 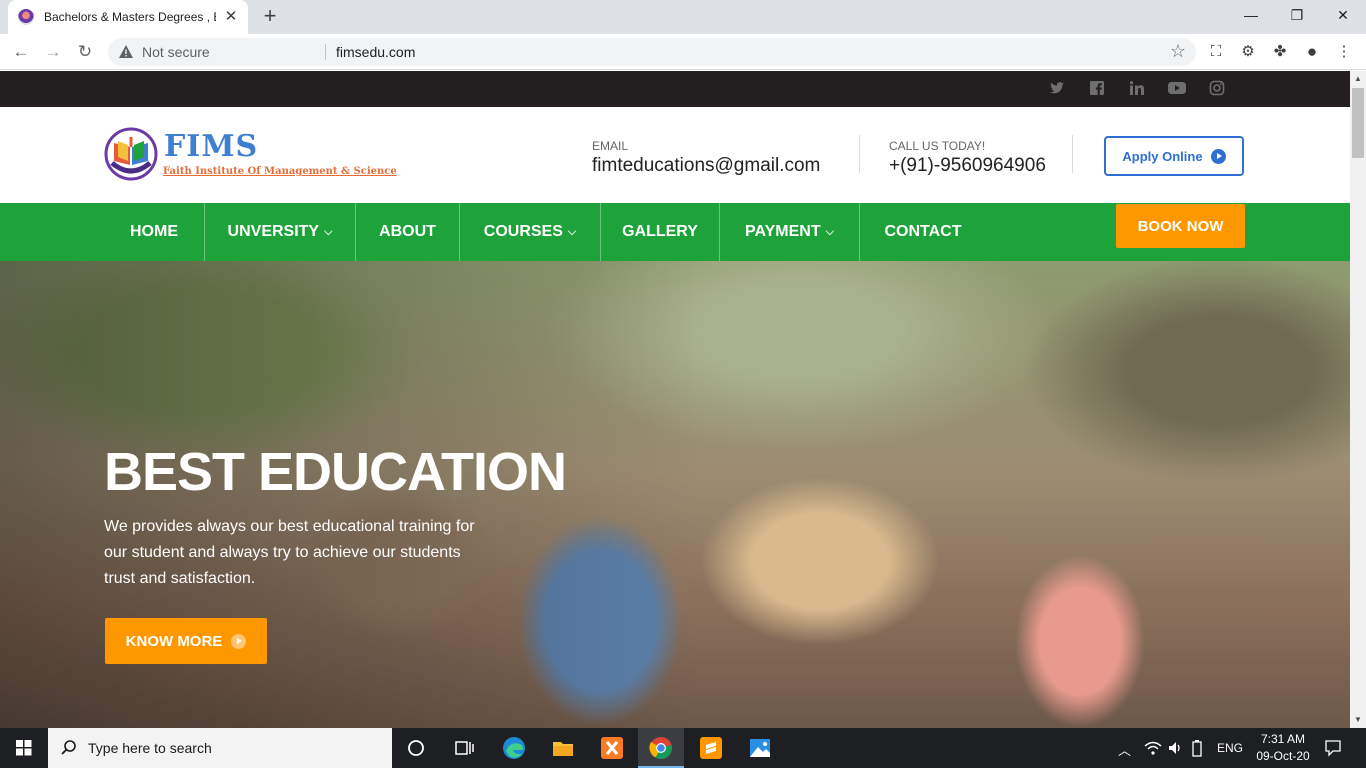 I want to click on notifications-icon, so click(x=1333, y=748).